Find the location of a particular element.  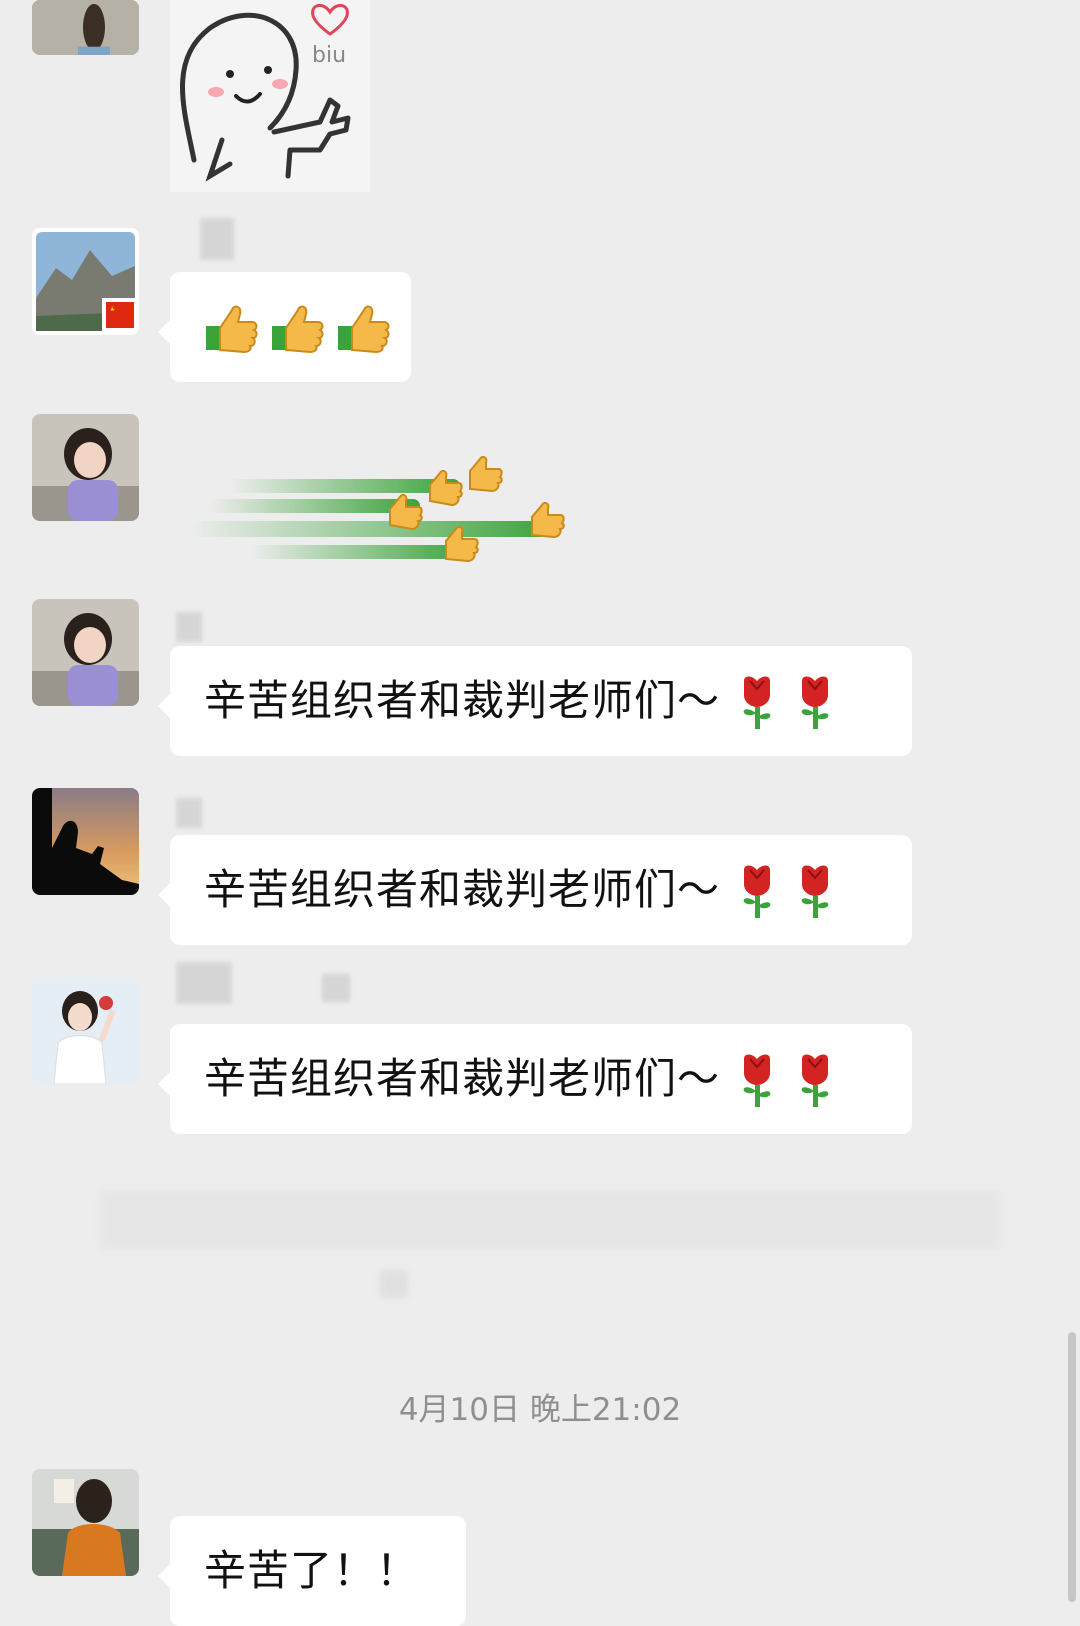

message-text: 辛苦了！！ is located at coordinates (312, 1570).